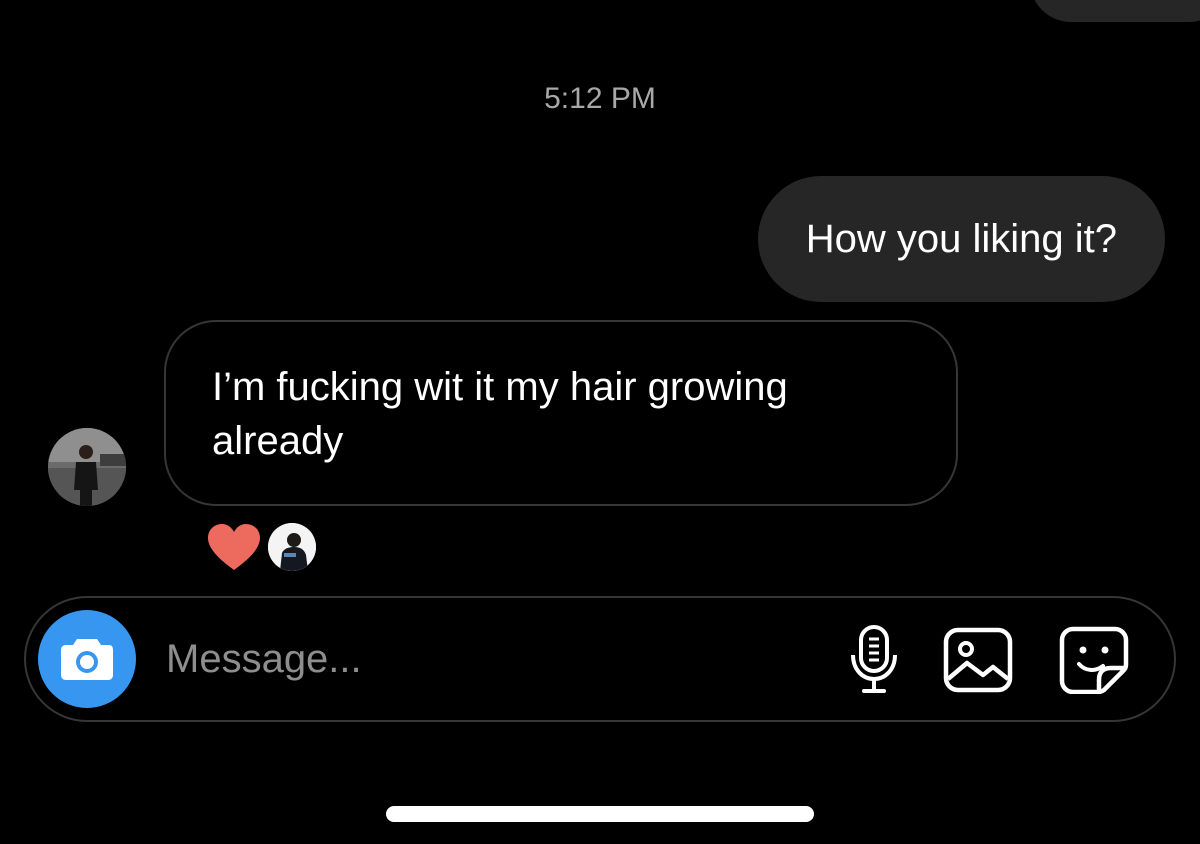 The width and height of the screenshot is (1200, 844). Describe the element at coordinates (1115, 11) in the screenshot. I see `previous-message-bubble` at that location.